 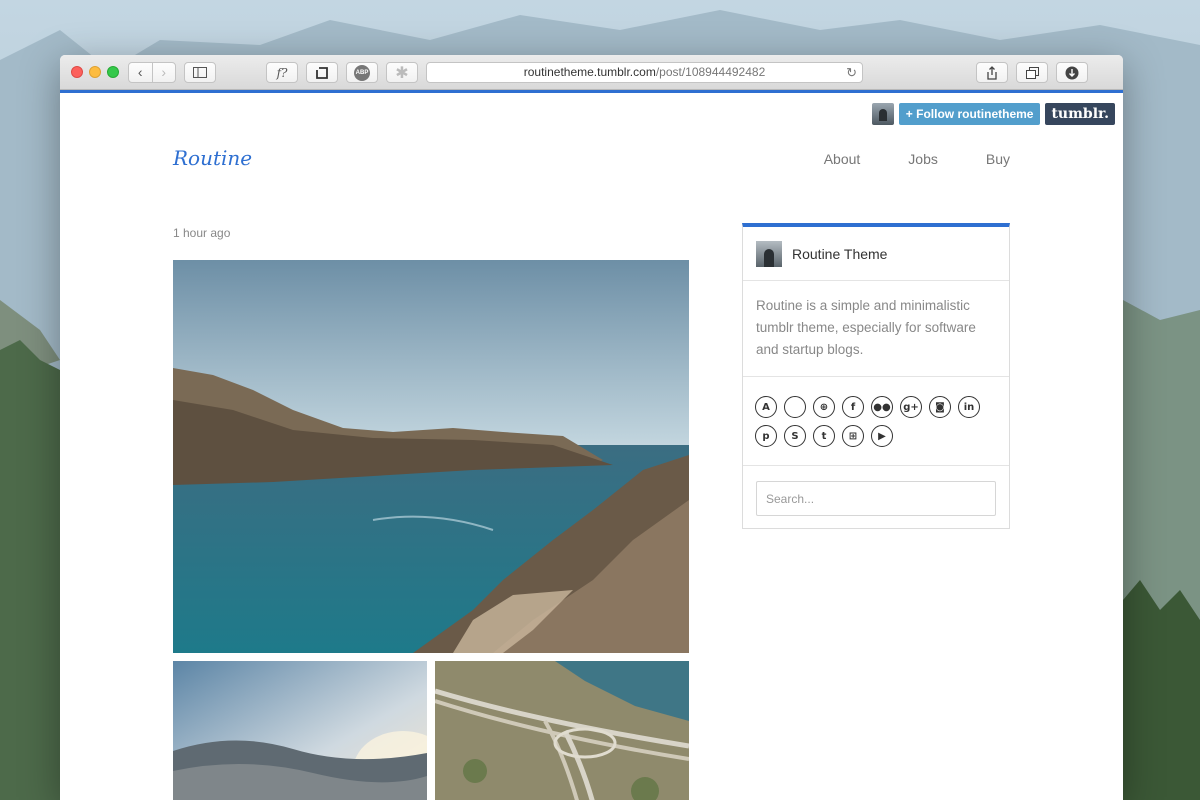 I want to click on android-icon: A, so click(x=766, y=407).